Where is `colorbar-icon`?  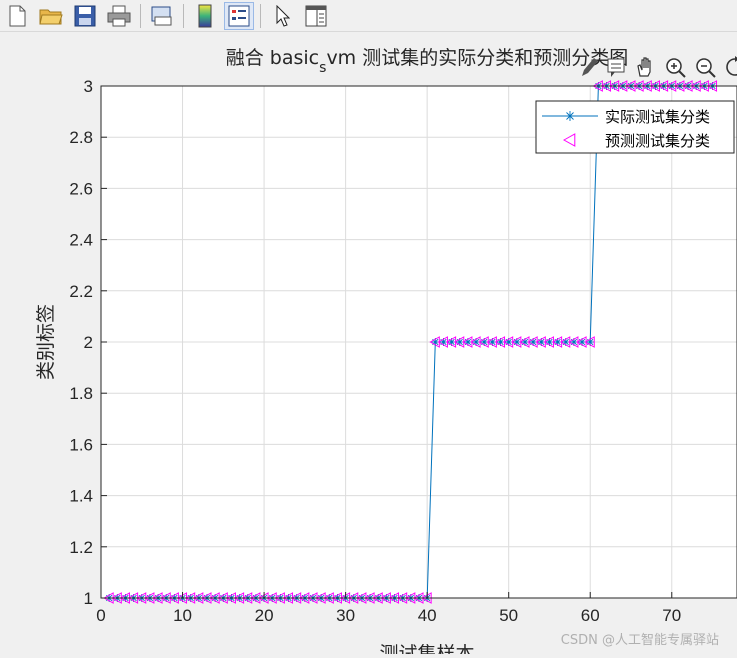
colorbar-icon is located at coordinates (205, 16).